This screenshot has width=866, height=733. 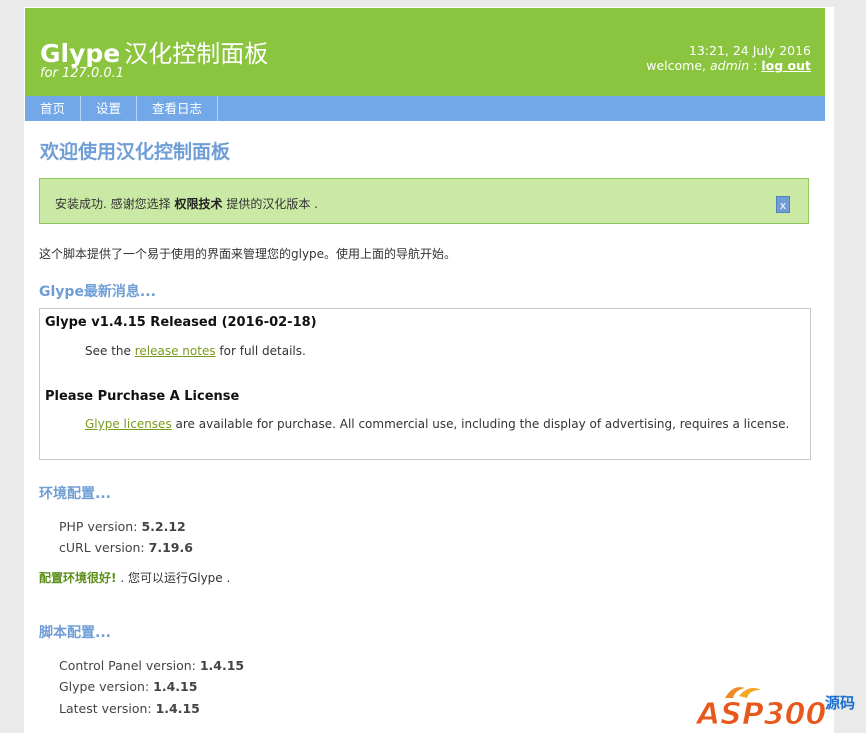 I want to click on cp-value: 1.4.15, so click(x=222, y=665).